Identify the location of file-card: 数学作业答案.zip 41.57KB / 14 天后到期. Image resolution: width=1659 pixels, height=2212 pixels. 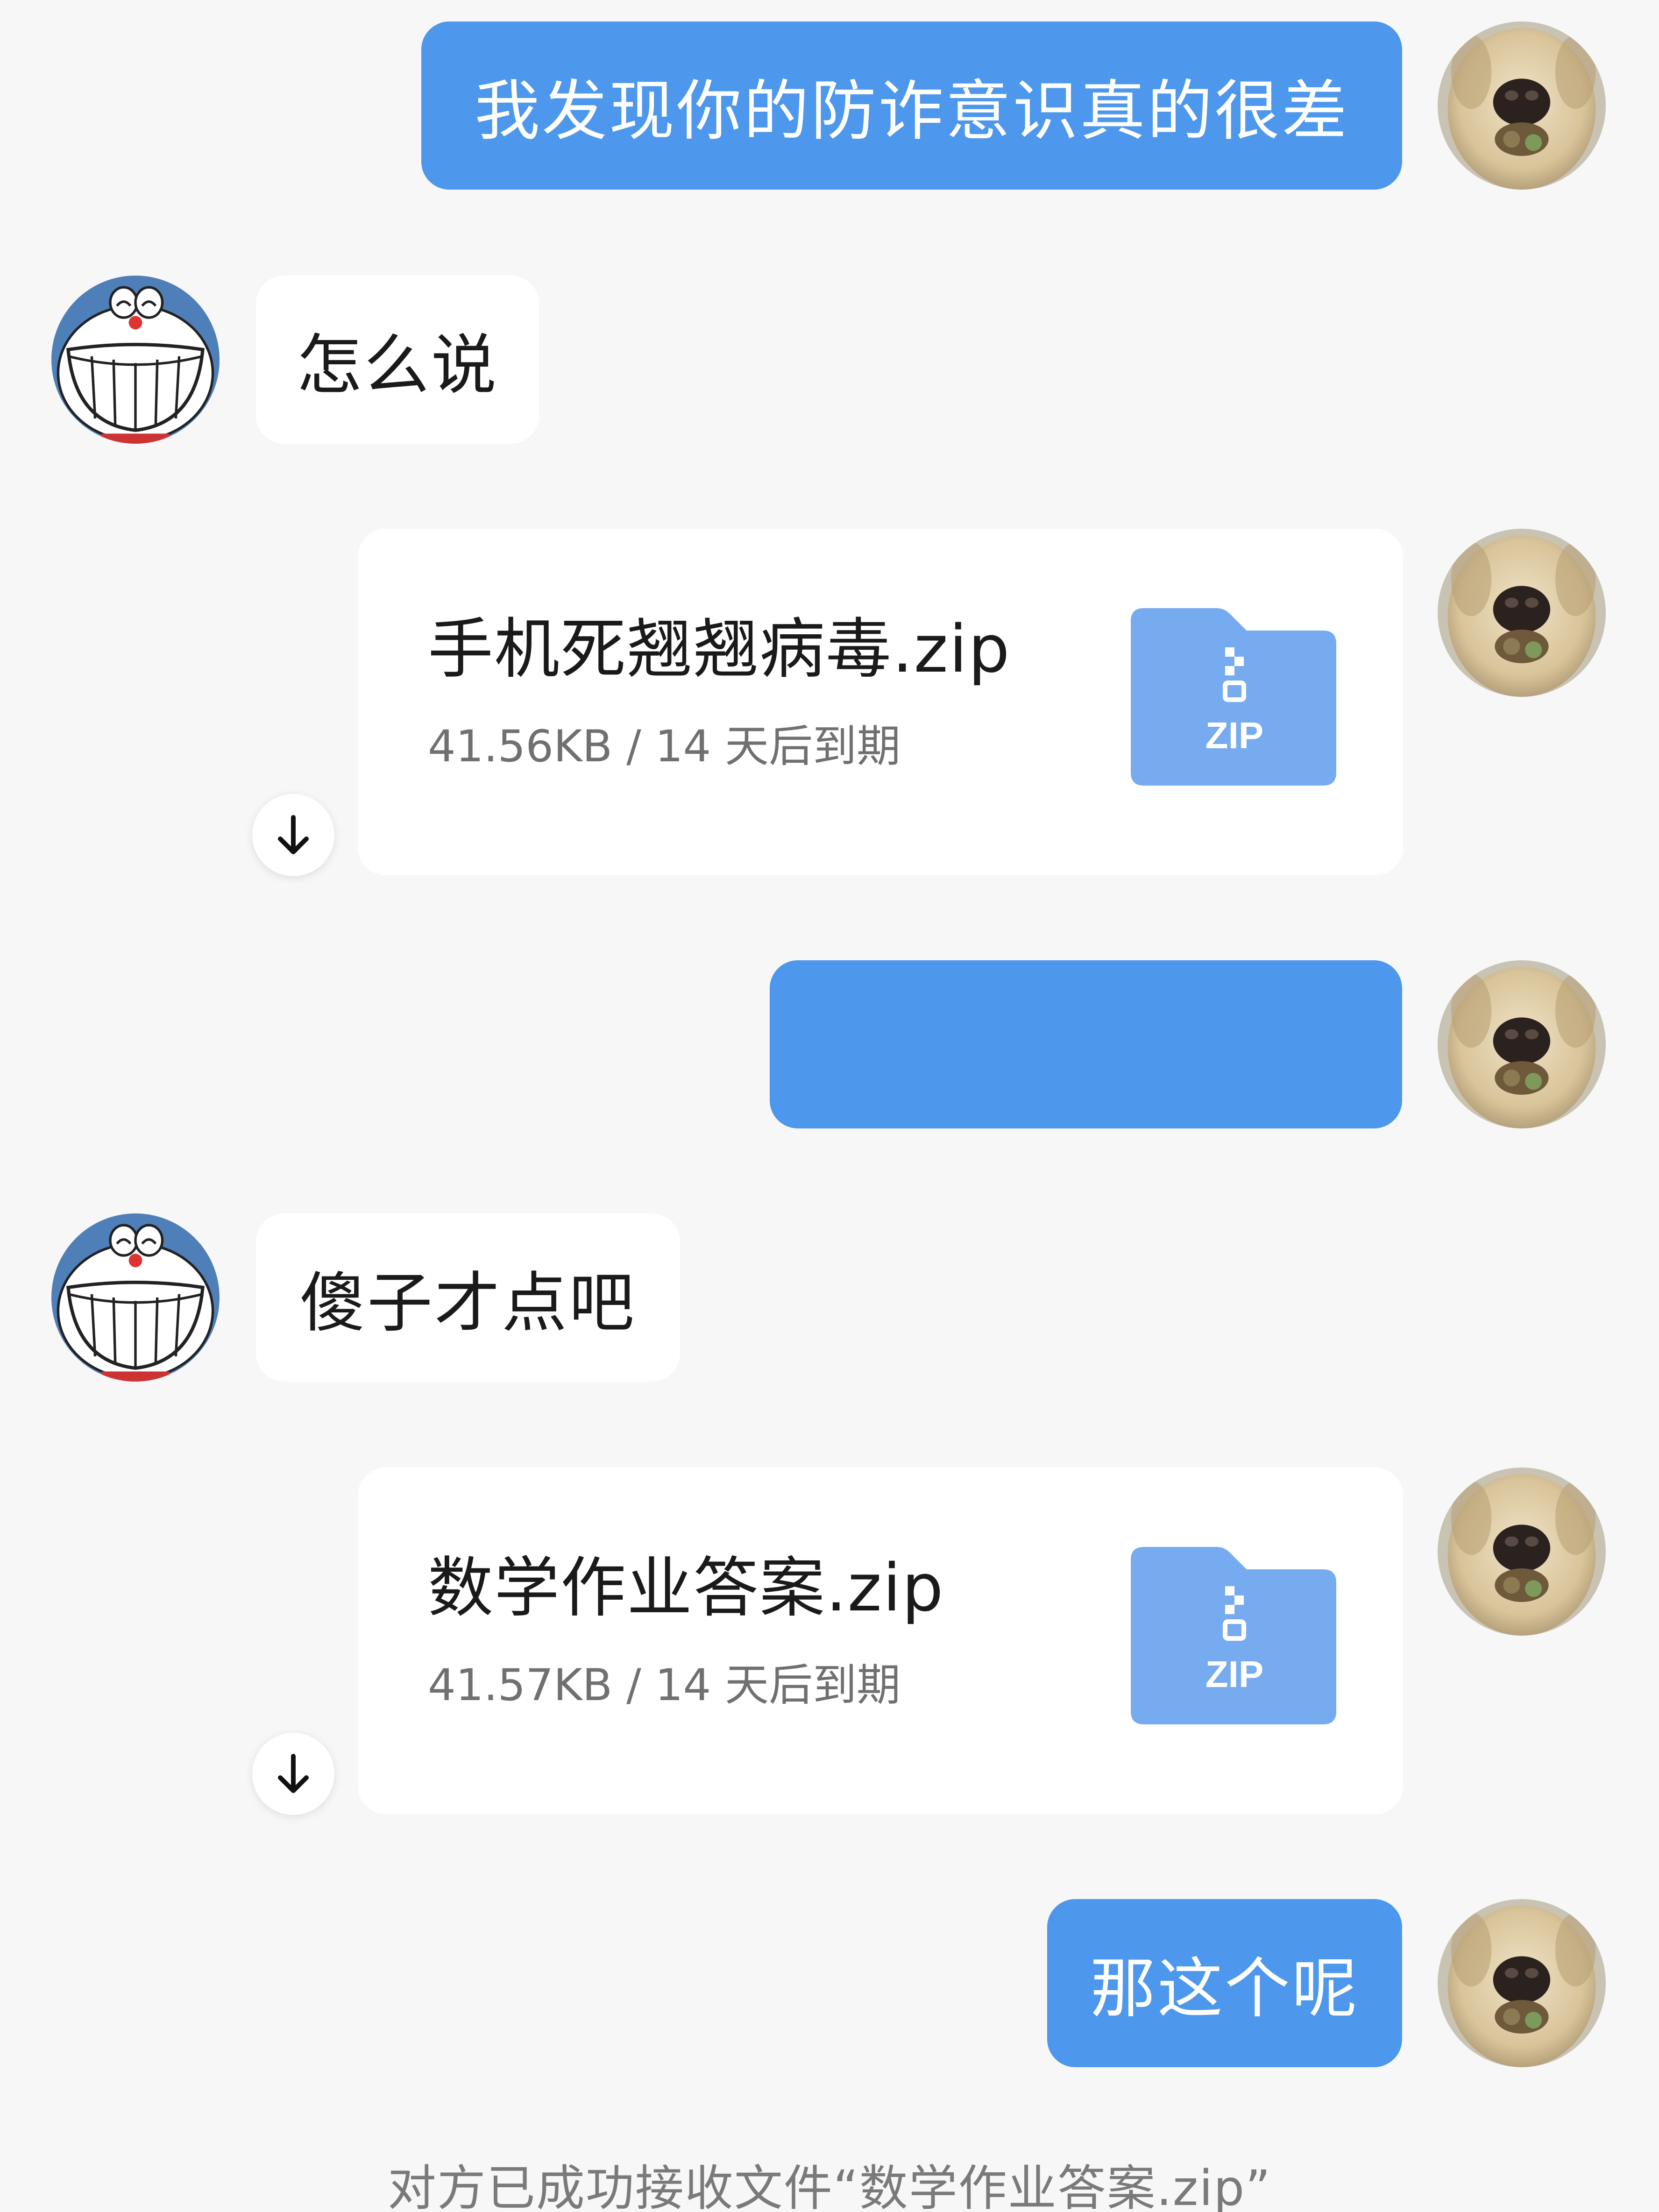
(880, 1641).